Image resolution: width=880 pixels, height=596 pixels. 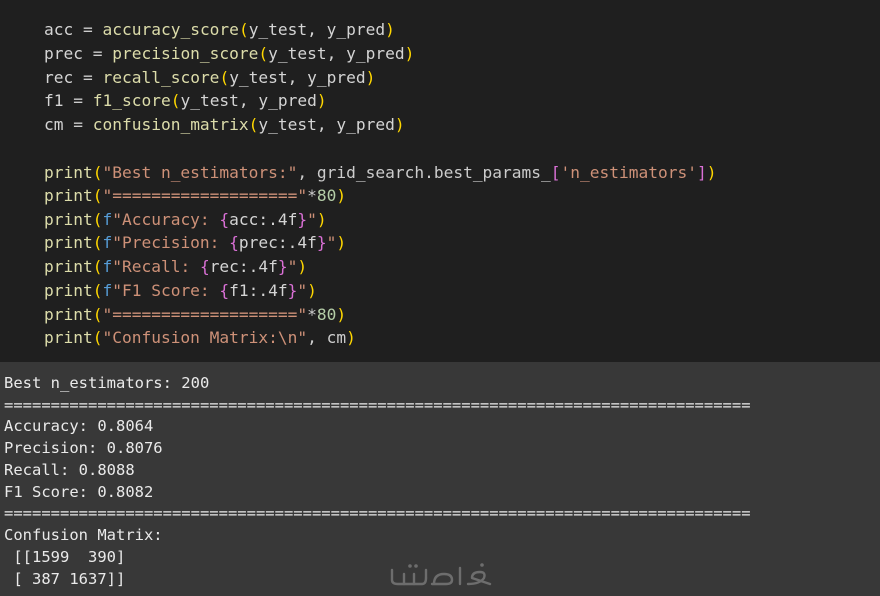 I want to click on code-line-acc: acc = accuracy_score(y_test, y_pred), so click(x=219, y=29).